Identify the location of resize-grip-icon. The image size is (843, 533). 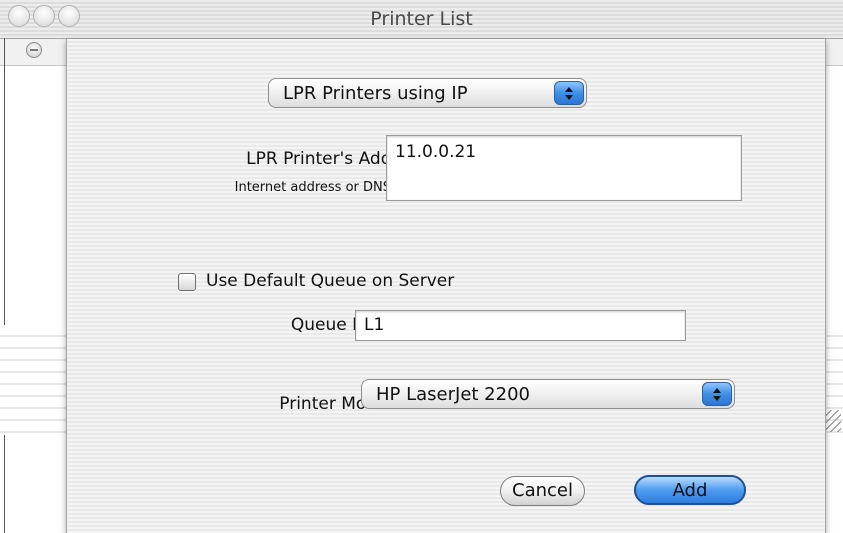
(833, 421).